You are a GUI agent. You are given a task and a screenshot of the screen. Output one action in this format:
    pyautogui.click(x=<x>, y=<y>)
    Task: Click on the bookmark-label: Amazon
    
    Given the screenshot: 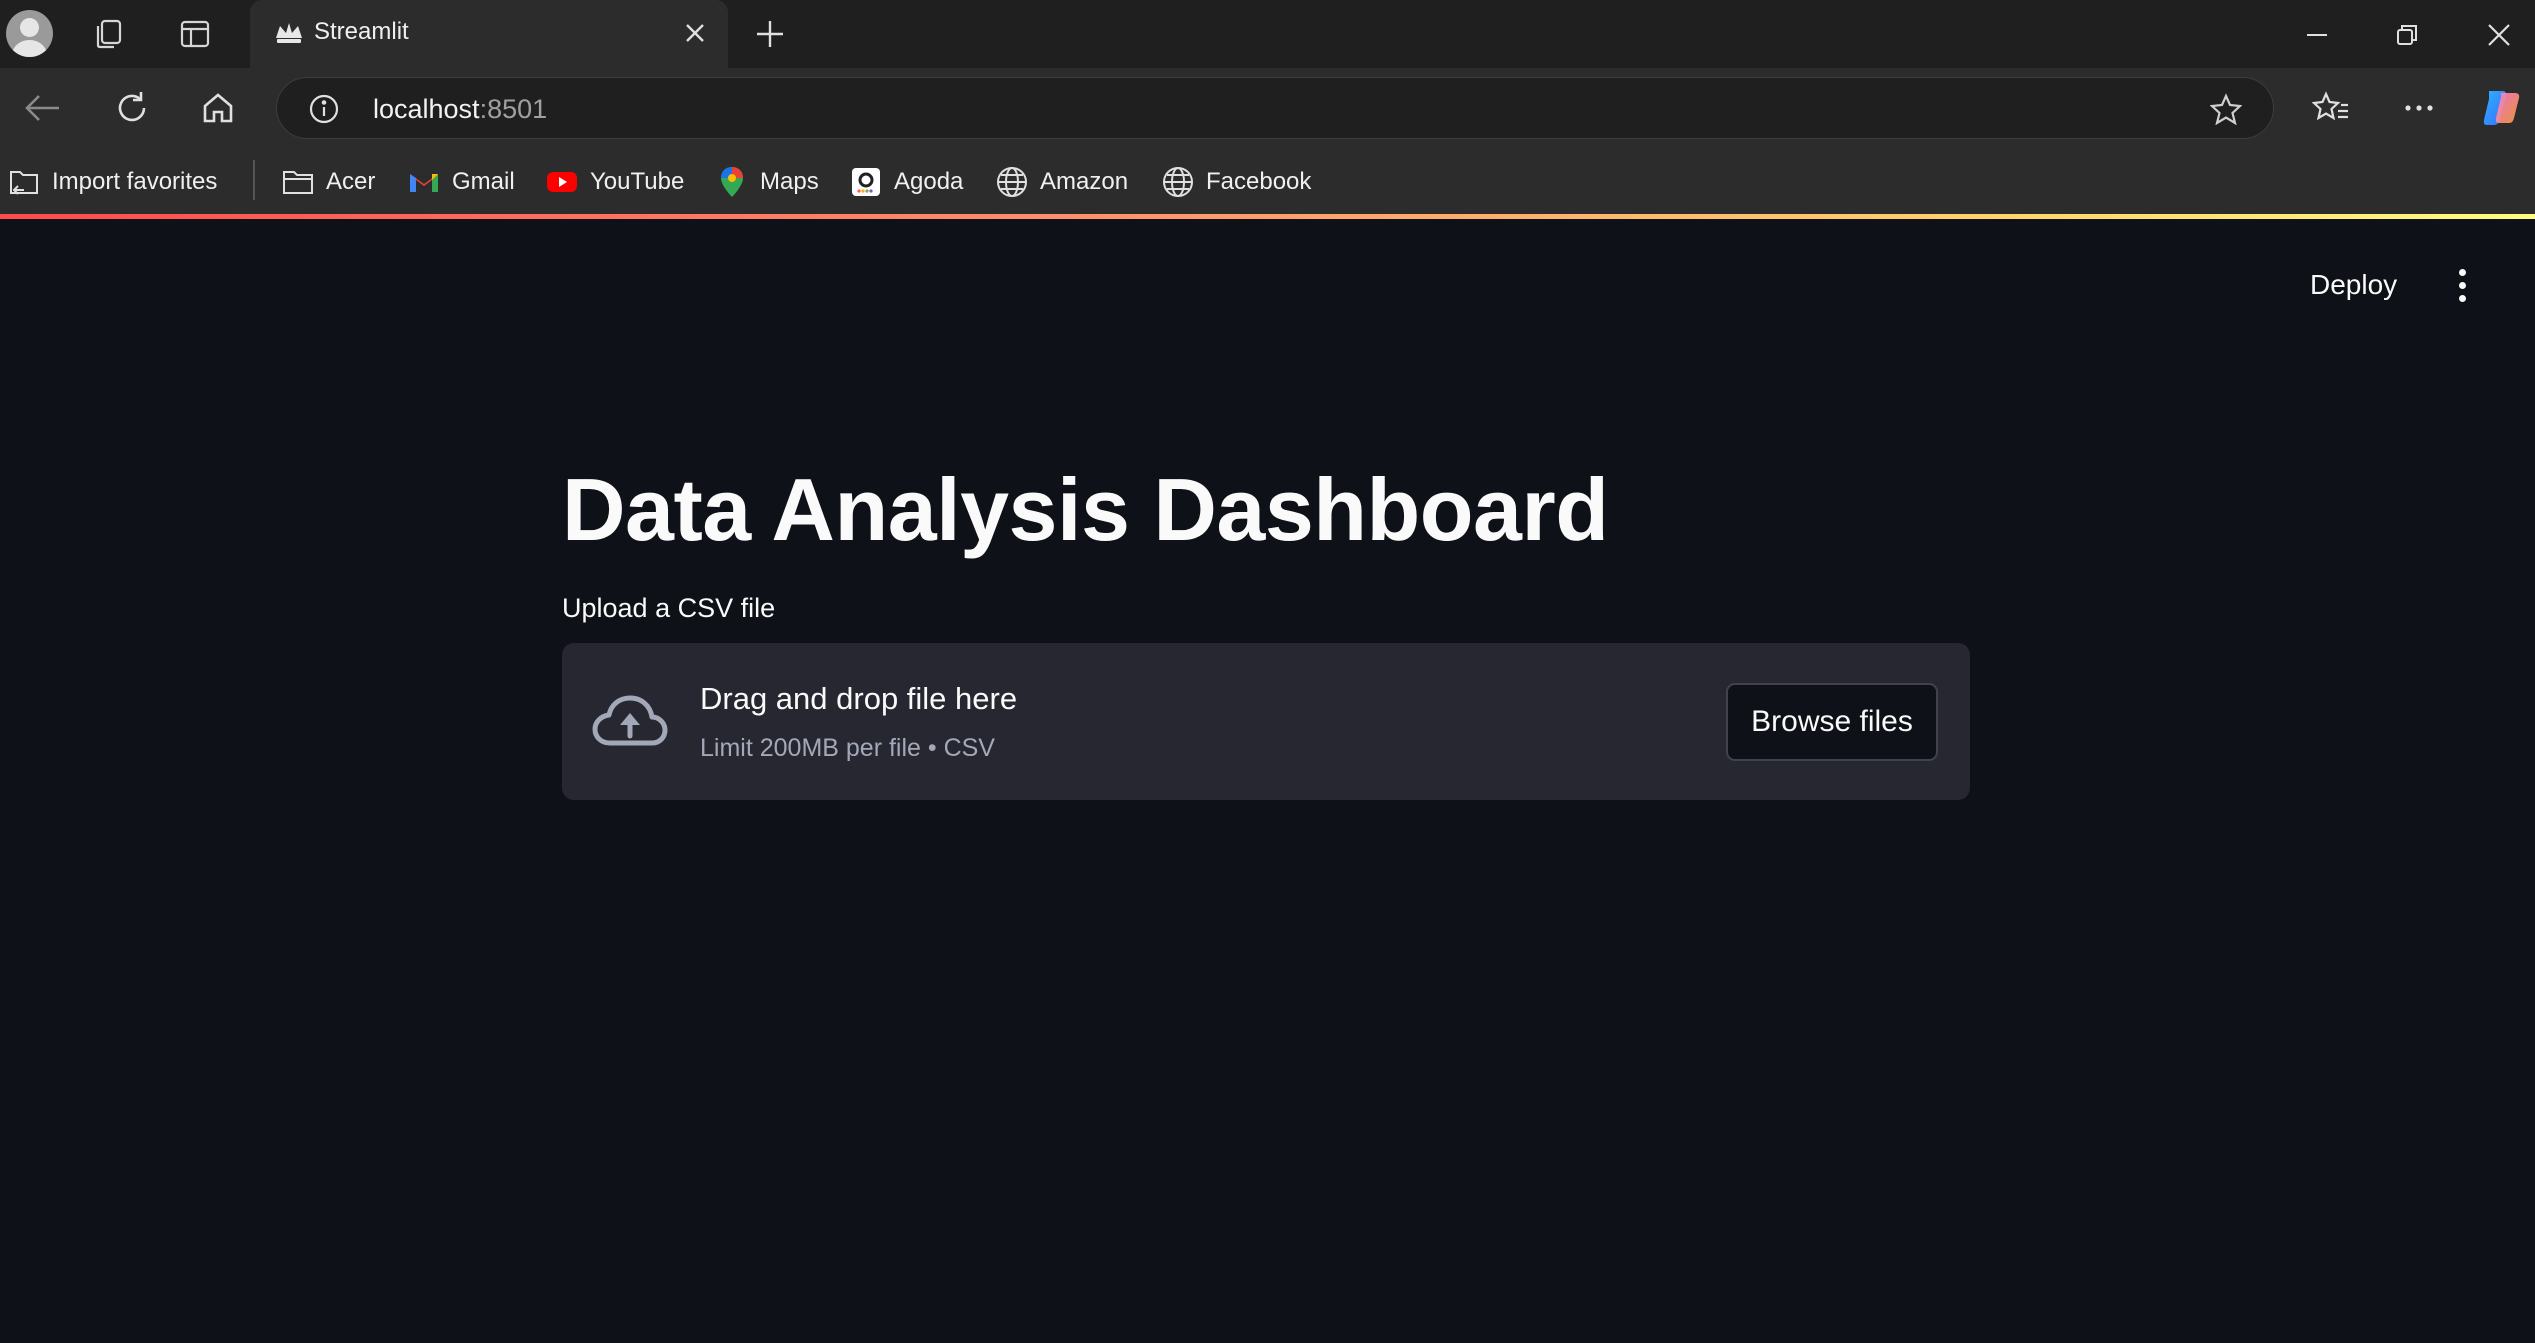 What is the action you would take?
    pyautogui.click(x=1084, y=181)
    